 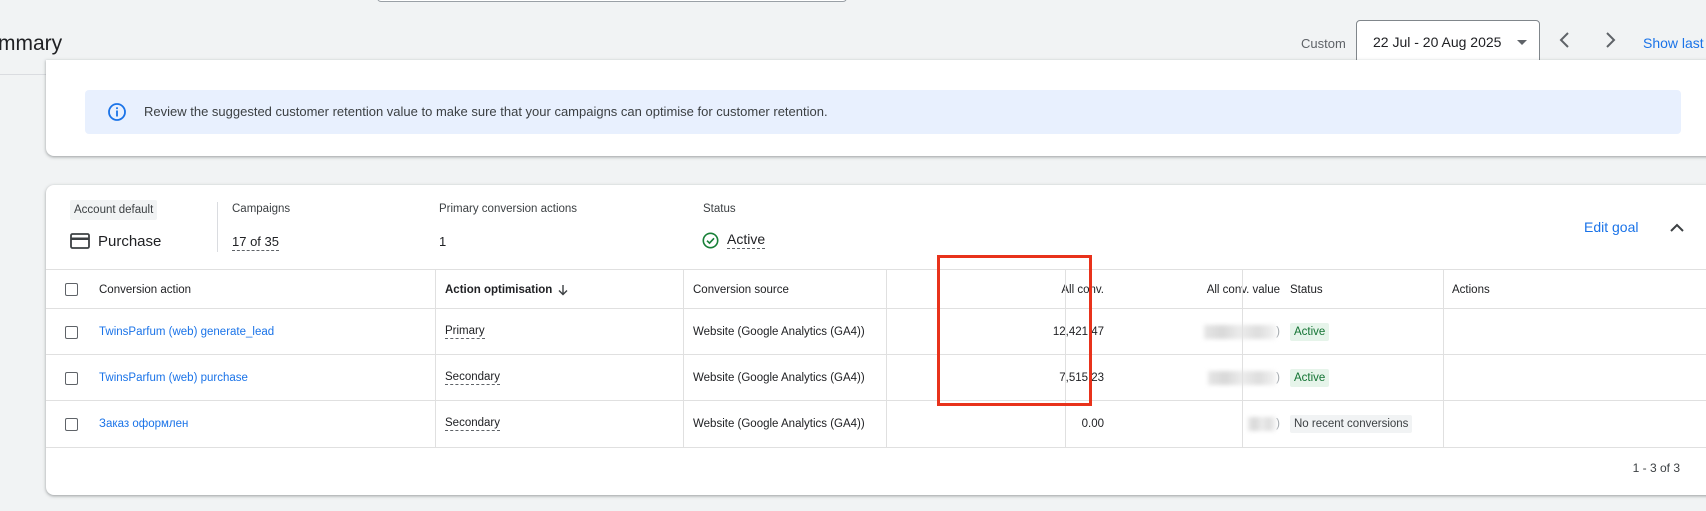 I want to click on conversion-action-link: TwinsParfum (web) generate_lead, so click(x=186, y=332).